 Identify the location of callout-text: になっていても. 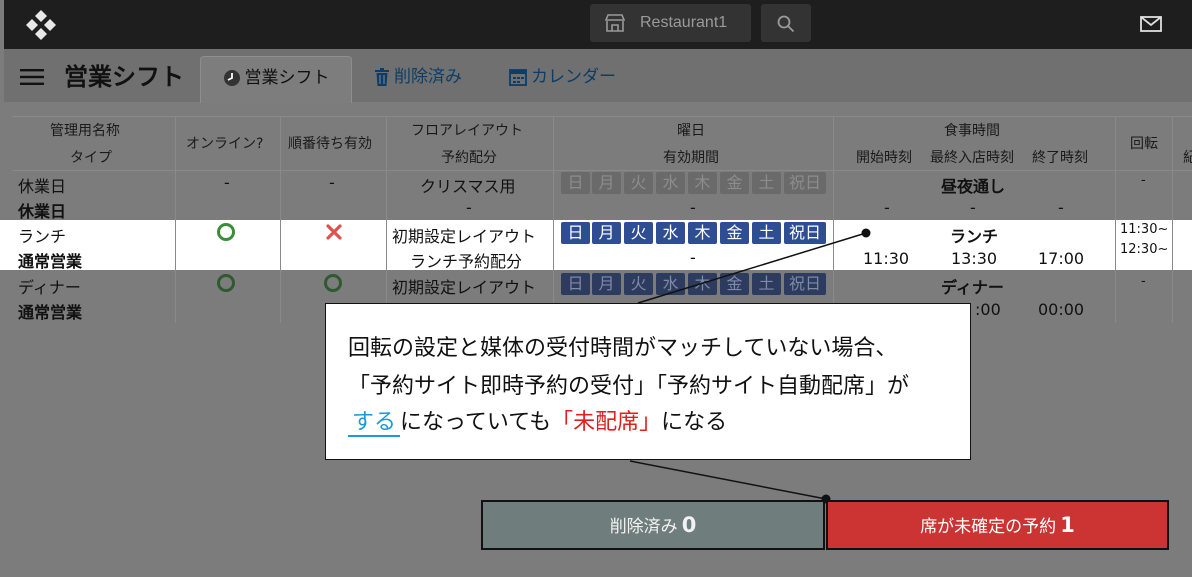
(476, 422).